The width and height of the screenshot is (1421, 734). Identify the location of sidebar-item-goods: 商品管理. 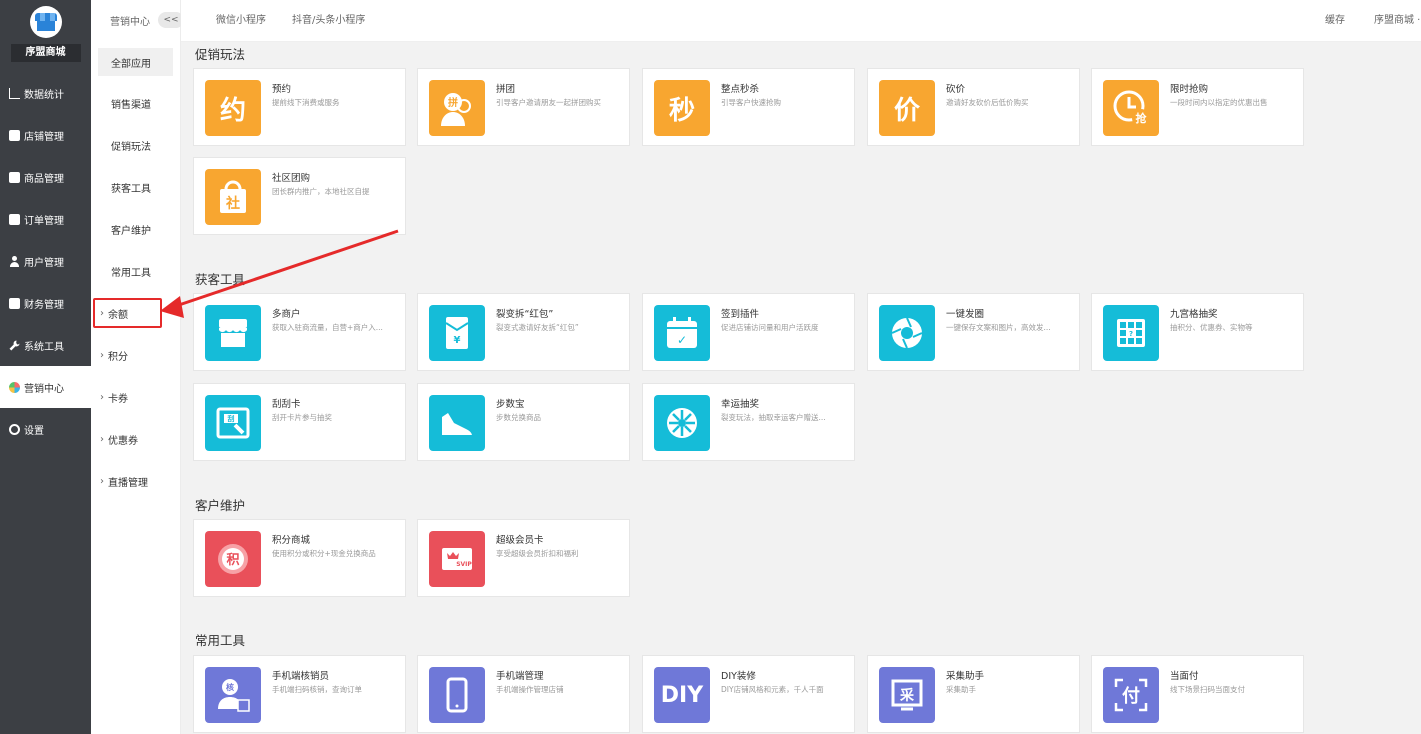
(45, 177).